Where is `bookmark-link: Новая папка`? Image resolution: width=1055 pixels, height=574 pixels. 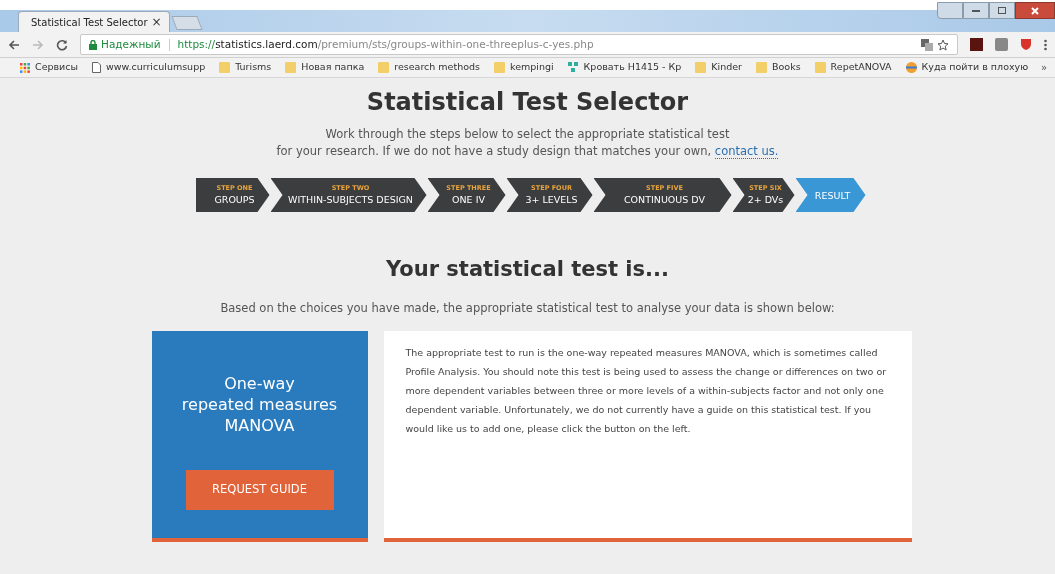
bookmark-link: Новая папка is located at coordinates (325, 67).